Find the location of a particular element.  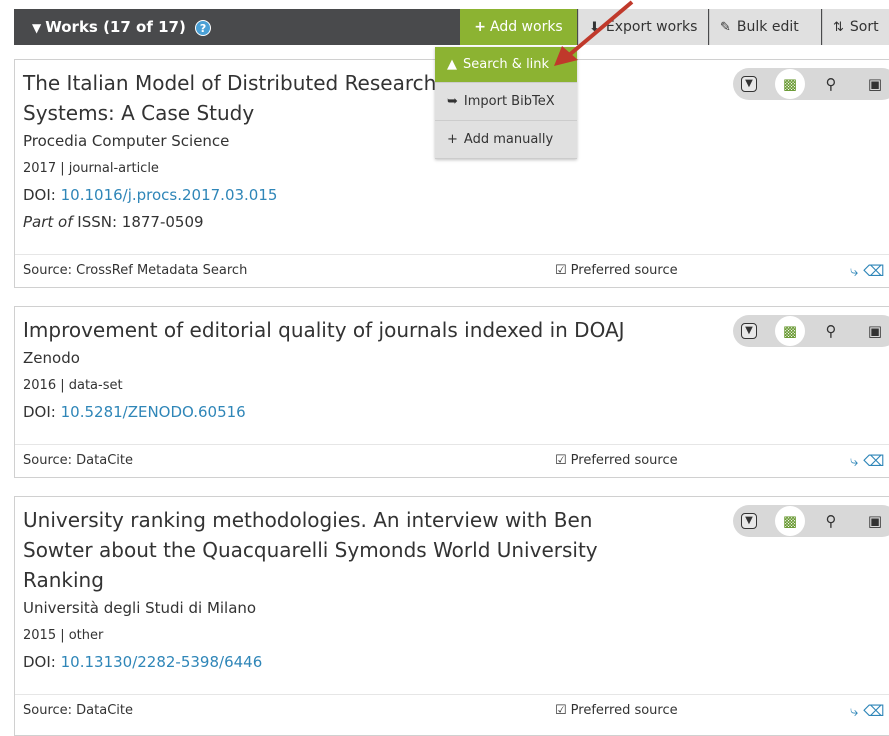

work-journal: Zenodo is located at coordinates (51, 358).